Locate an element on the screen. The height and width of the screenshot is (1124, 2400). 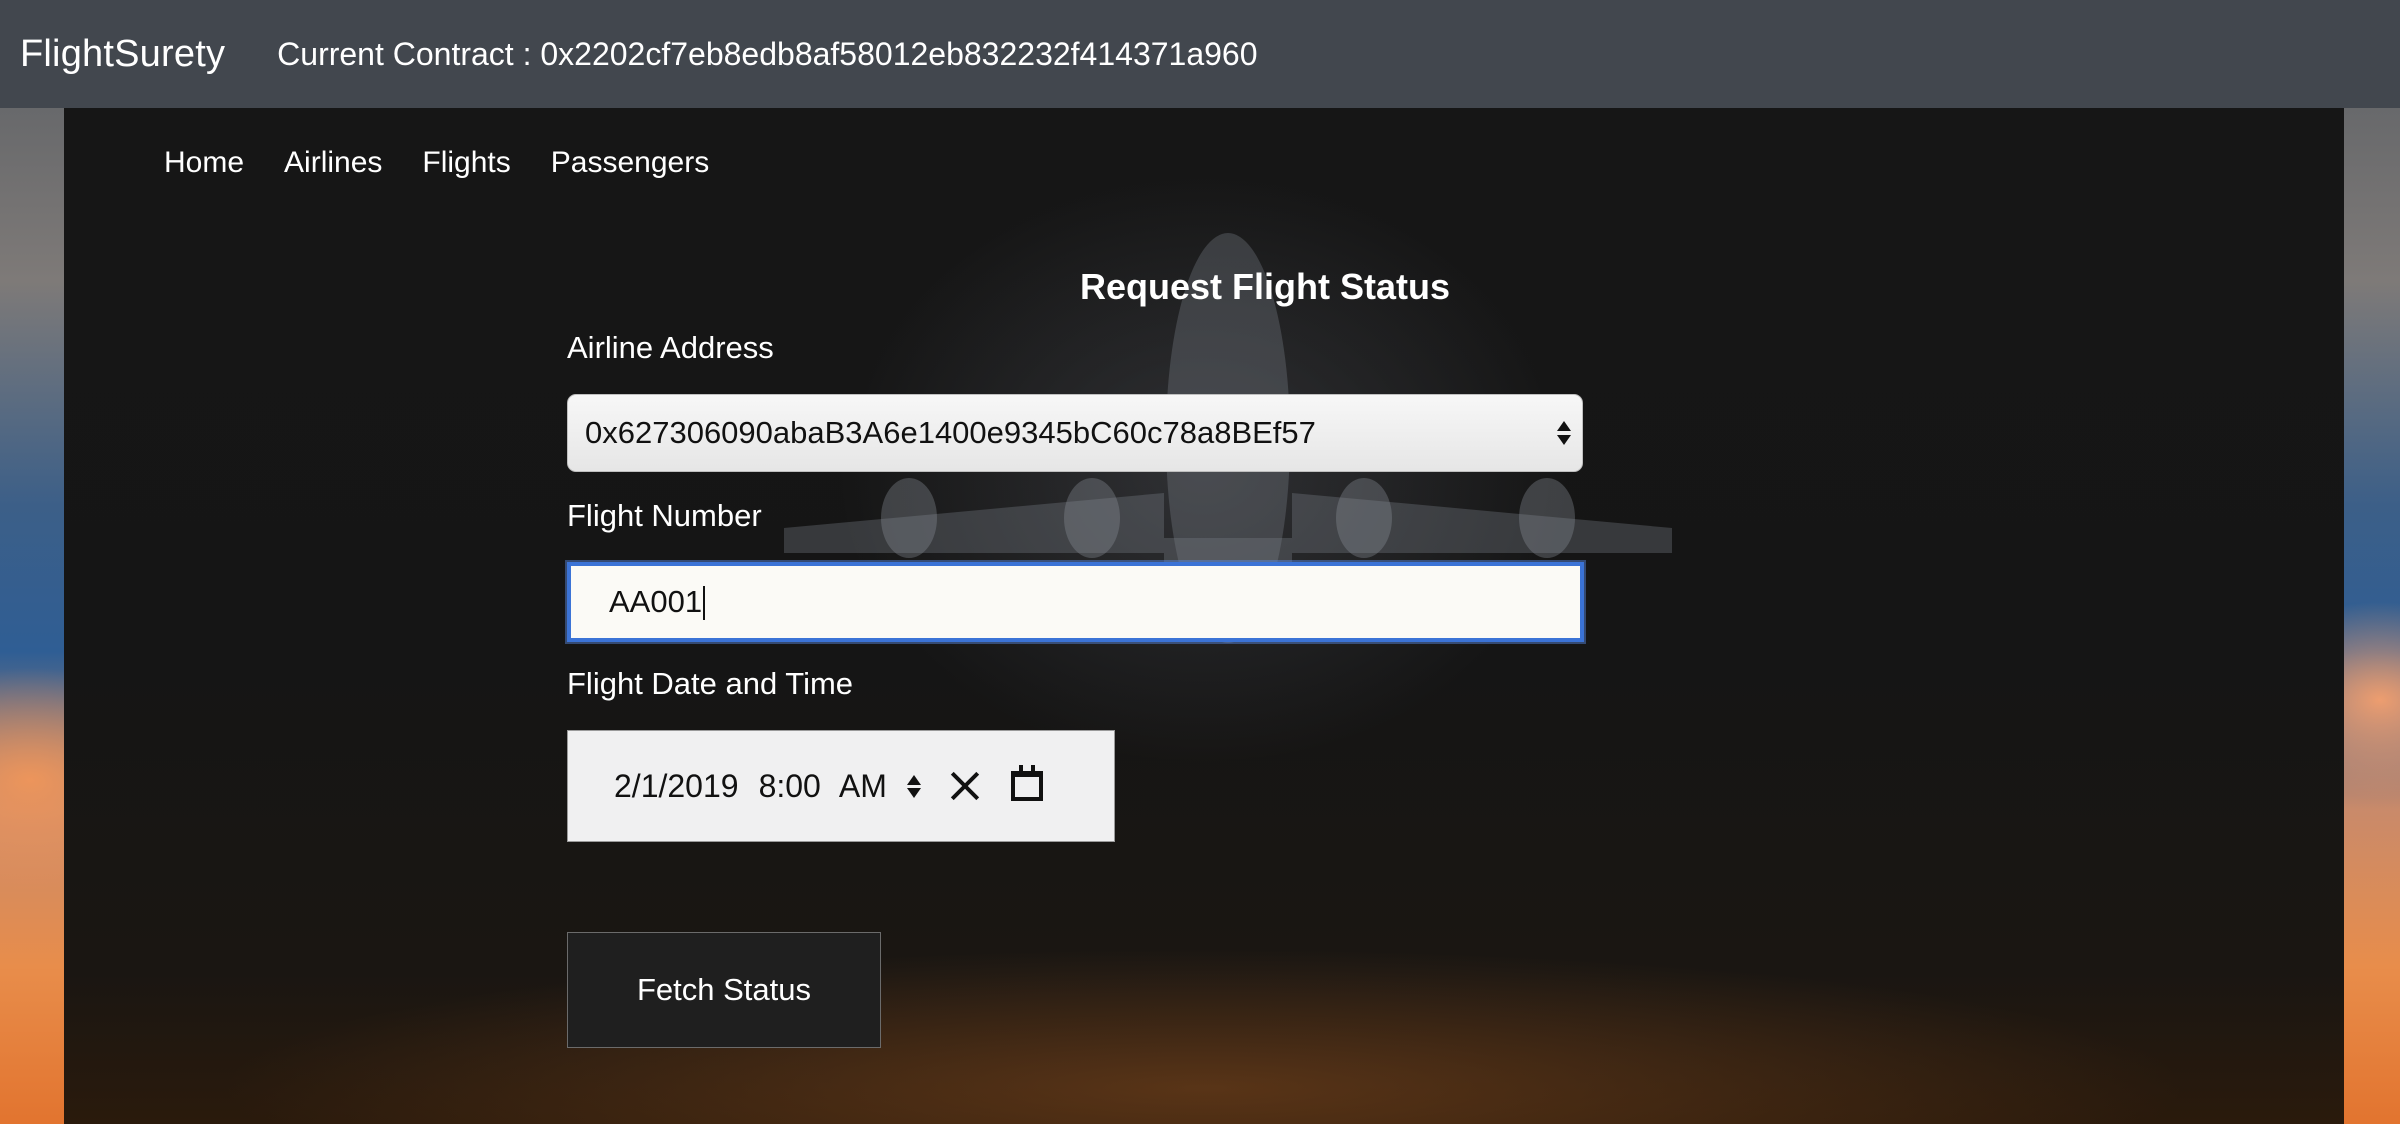
nav-link-flights: Flights is located at coordinates (466, 163).